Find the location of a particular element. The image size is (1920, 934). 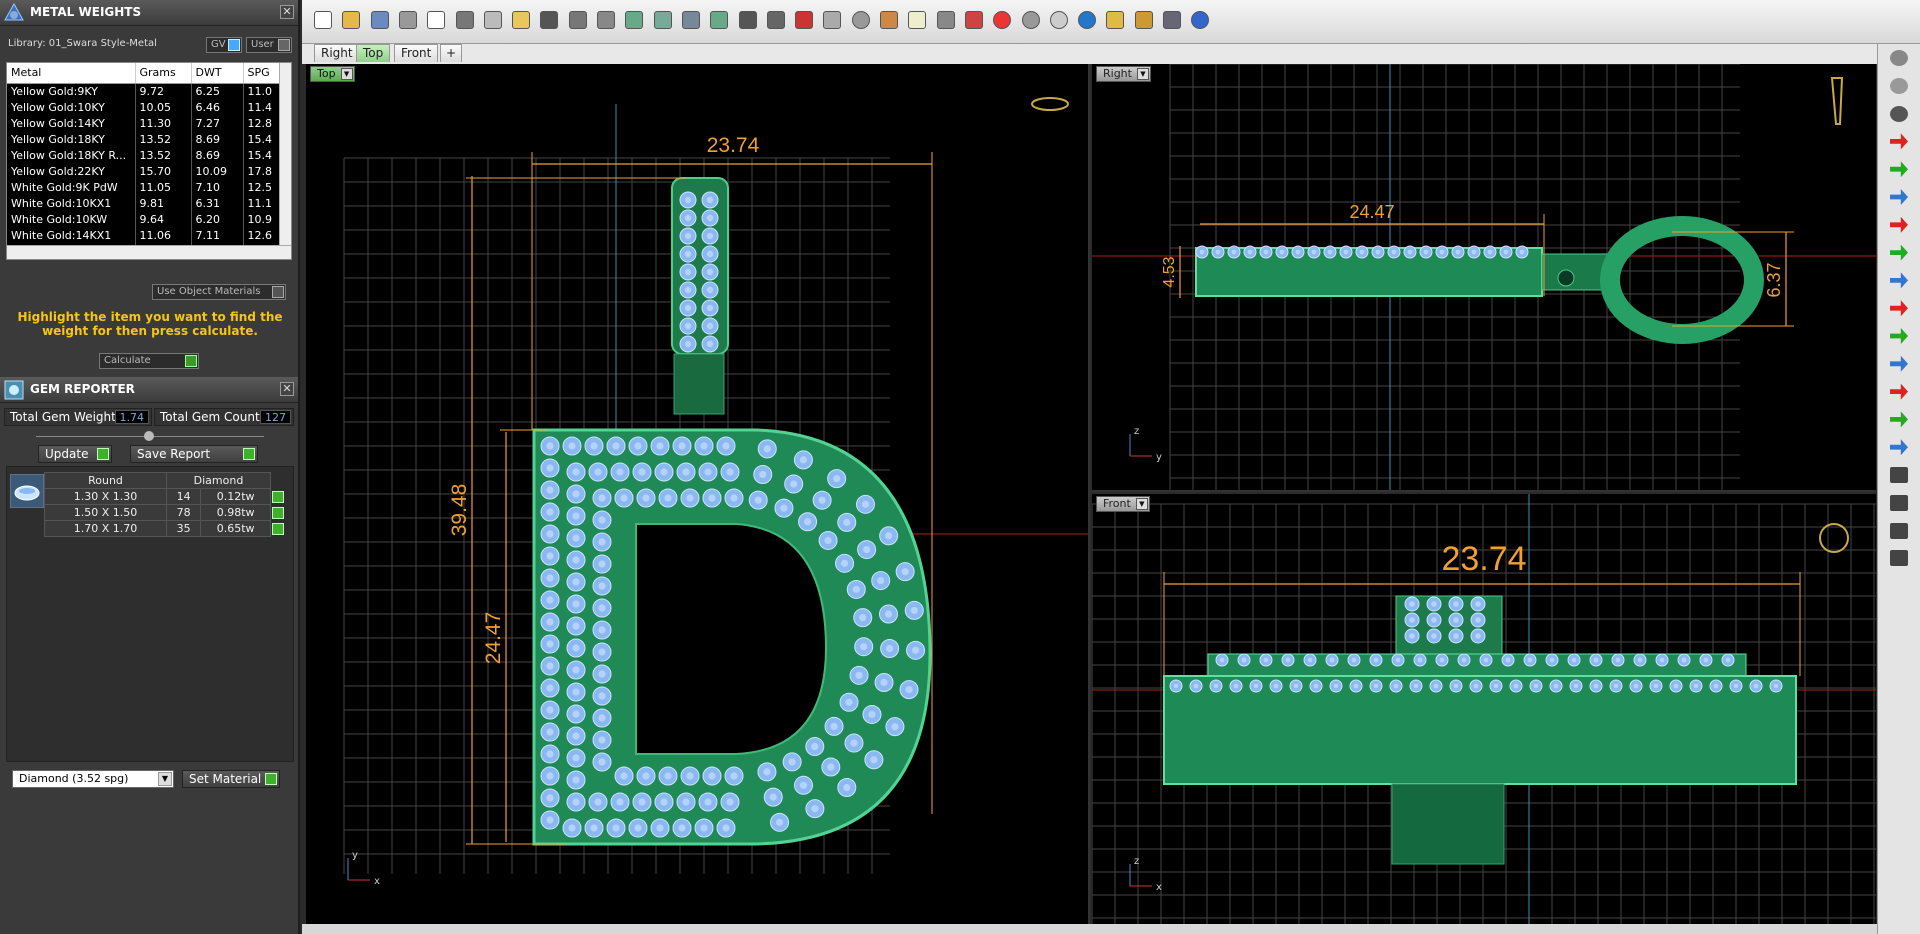

table-row: Yellow Gold:14KY 11.30 7.27 12.8 is located at coordinates (149, 123).